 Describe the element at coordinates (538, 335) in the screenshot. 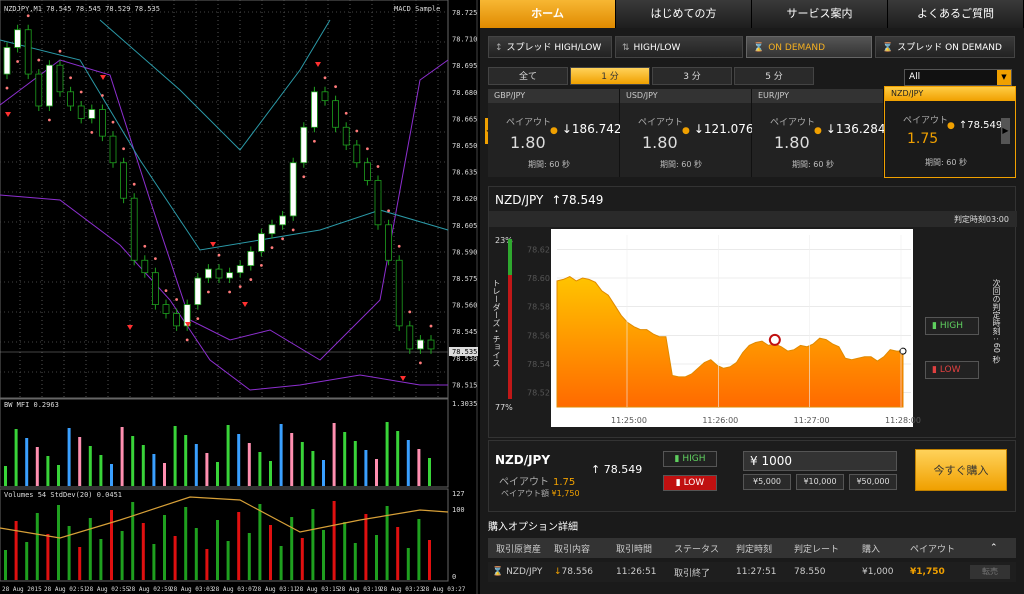

I see `y-tick-label: 78.56` at that location.